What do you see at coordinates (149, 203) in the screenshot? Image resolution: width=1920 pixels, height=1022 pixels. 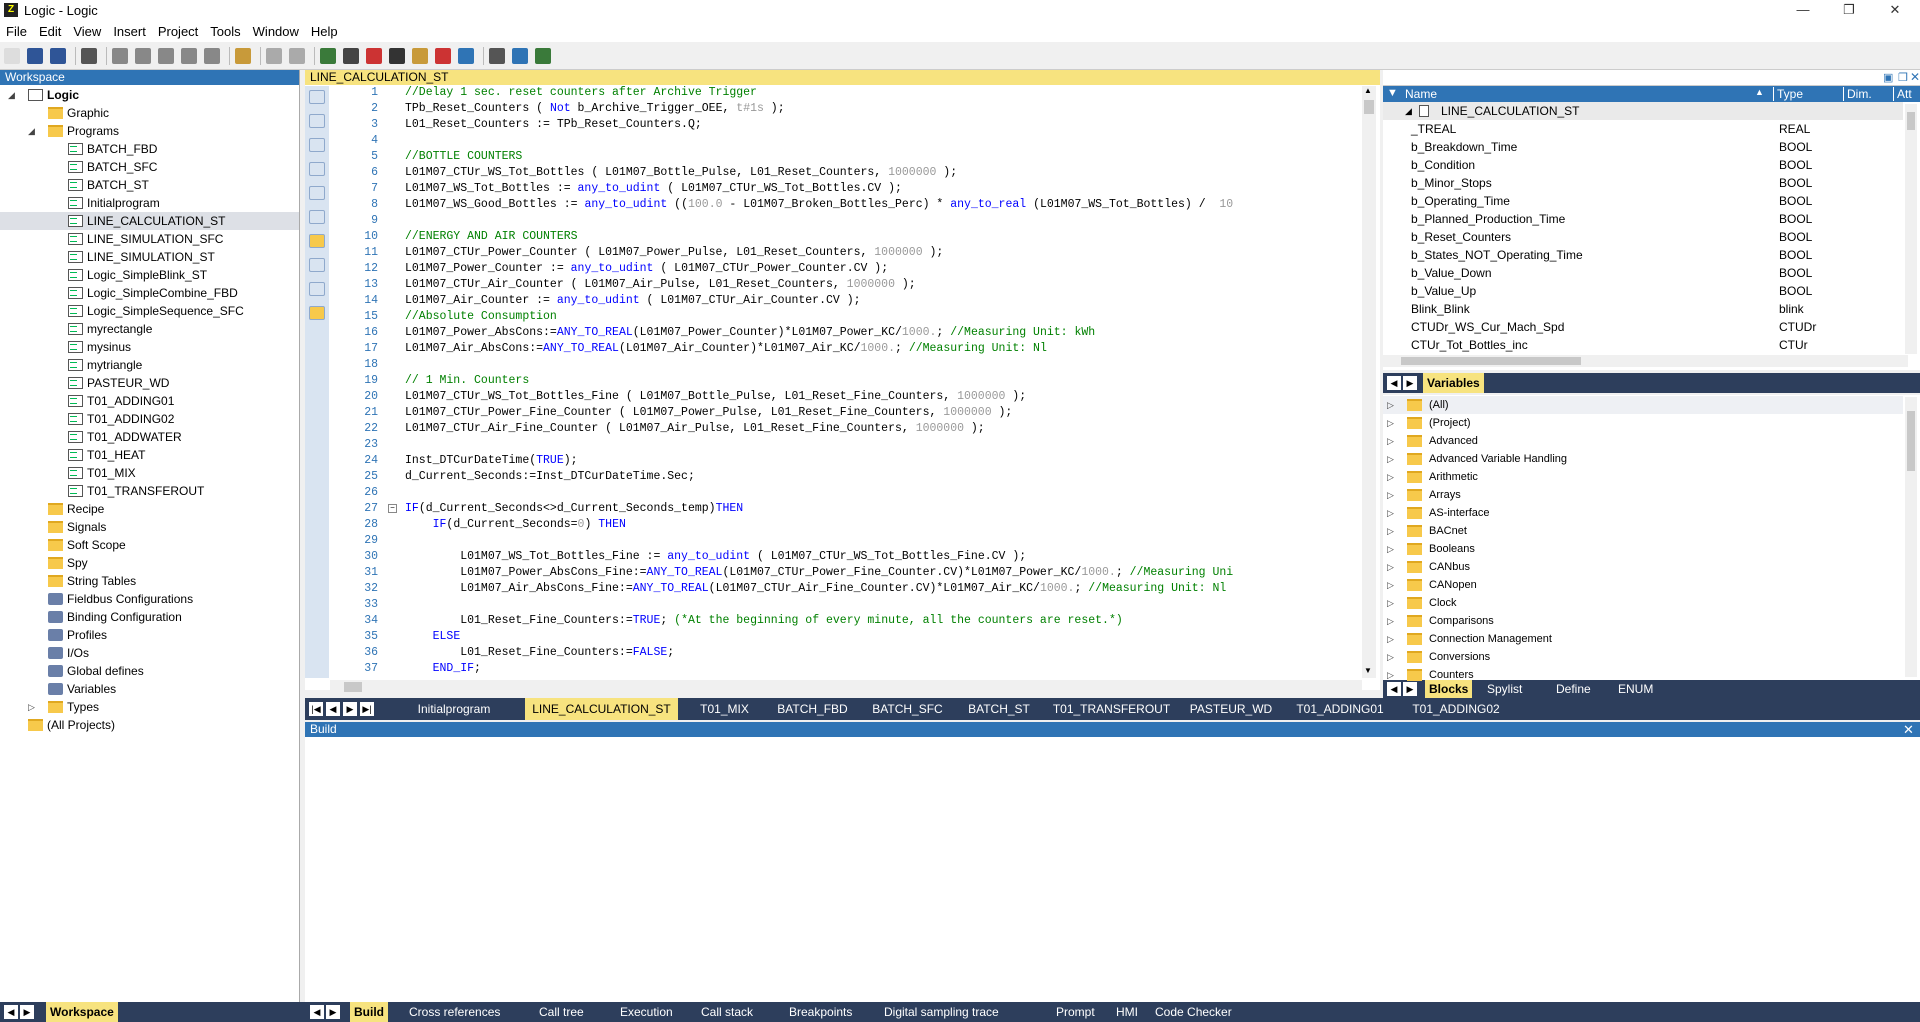 I see `tree-item: Initialprogram` at bounding box center [149, 203].